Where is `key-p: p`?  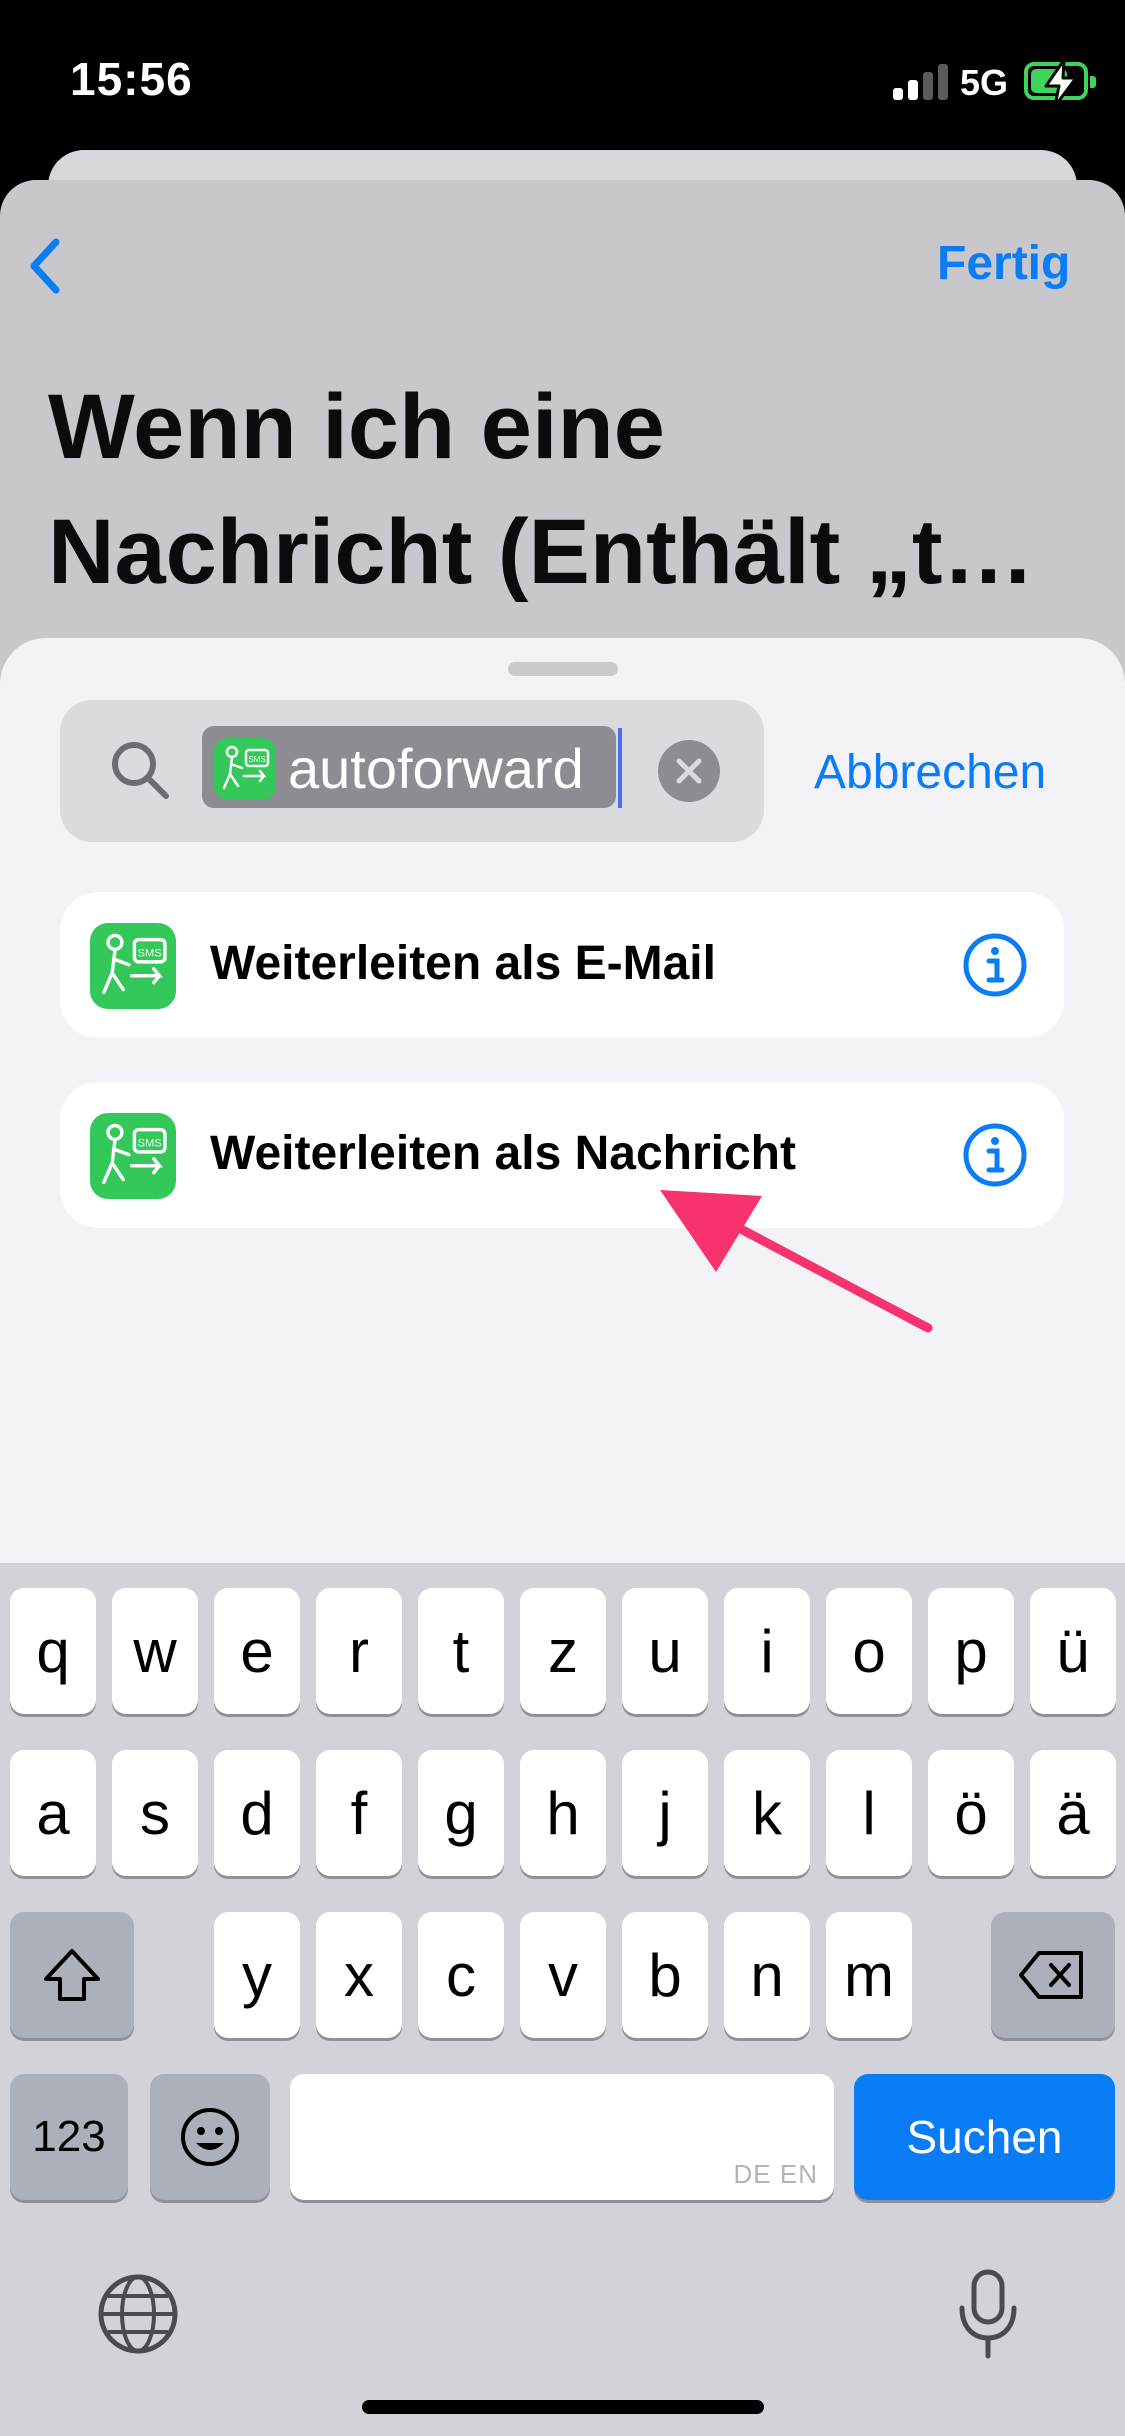 key-p: p is located at coordinates (971, 1651).